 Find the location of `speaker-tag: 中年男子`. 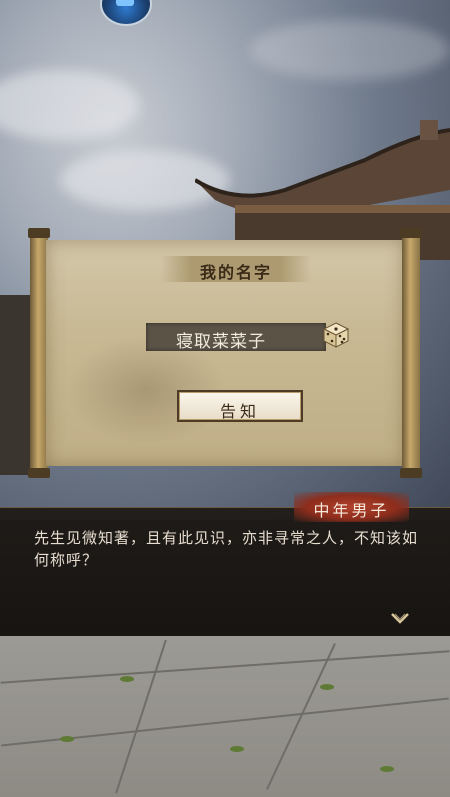

speaker-tag: 中年男子 is located at coordinates (351, 507).